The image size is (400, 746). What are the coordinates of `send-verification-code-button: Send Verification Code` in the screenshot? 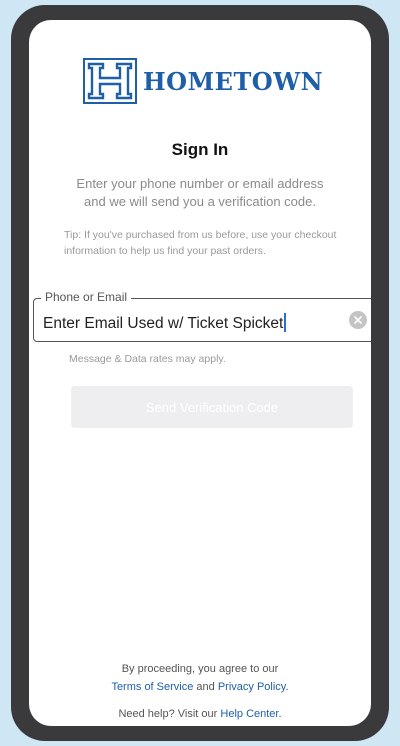 It's located at (212, 407).